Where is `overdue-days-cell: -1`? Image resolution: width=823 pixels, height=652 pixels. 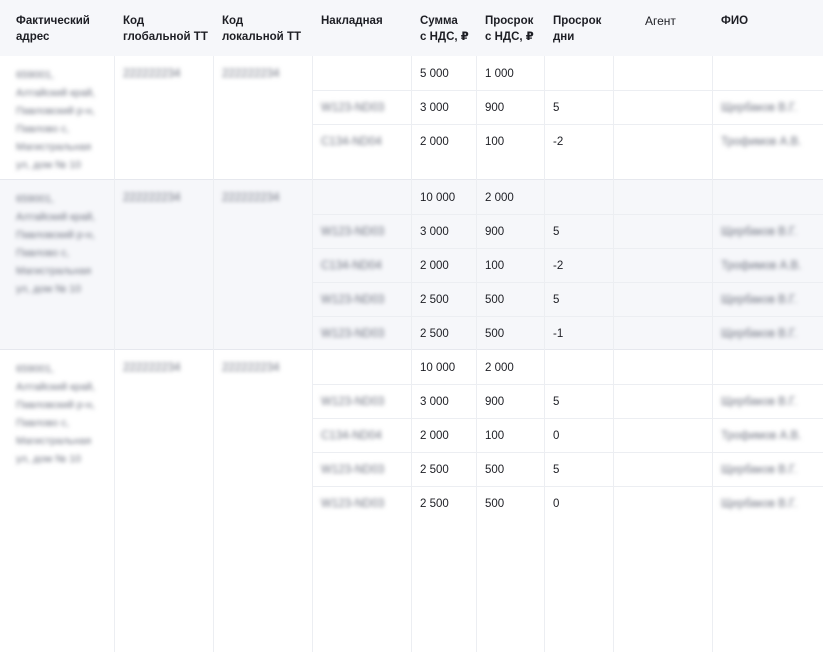 overdue-days-cell: -1 is located at coordinates (558, 334).